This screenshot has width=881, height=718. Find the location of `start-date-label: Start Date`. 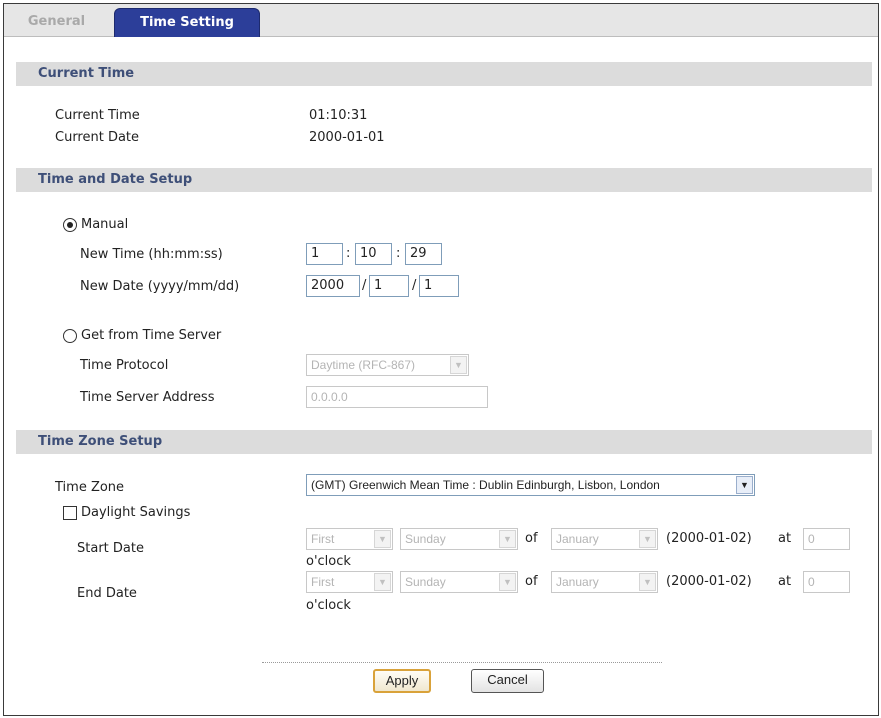

start-date-label: Start Date is located at coordinates (110, 548).